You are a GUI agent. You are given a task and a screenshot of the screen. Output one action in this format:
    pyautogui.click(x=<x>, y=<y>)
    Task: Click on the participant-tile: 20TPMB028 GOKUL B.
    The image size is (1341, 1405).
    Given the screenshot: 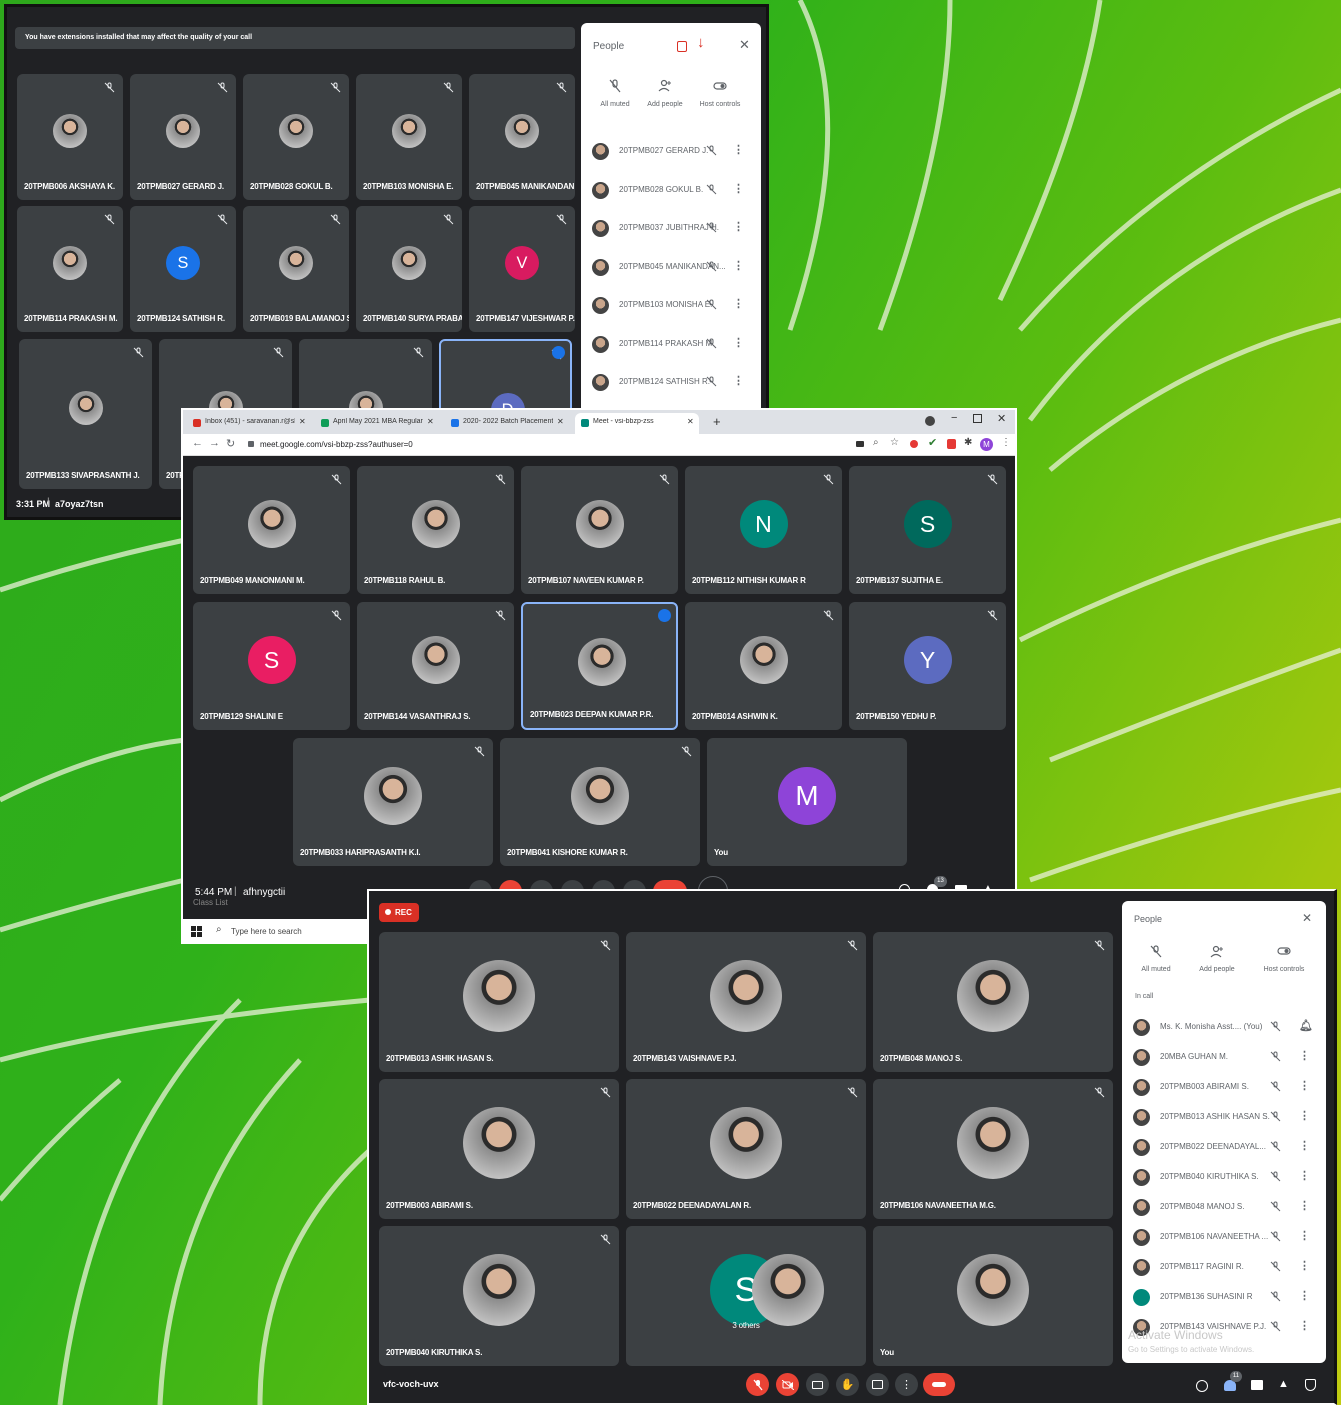 What is the action you would take?
    pyautogui.click(x=296, y=137)
    